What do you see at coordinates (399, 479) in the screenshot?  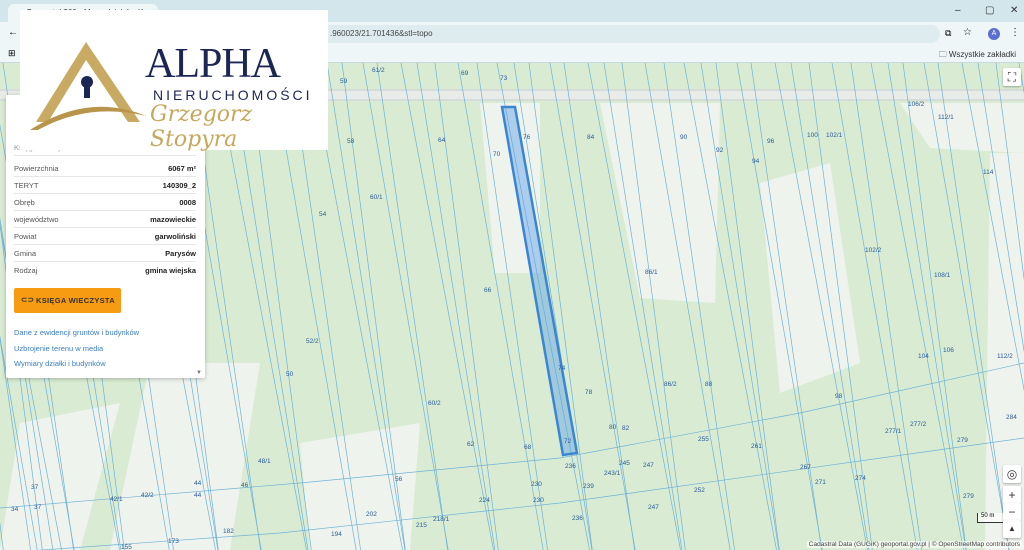 I see `parcel-label: 56` at bounding box center [399, 479].